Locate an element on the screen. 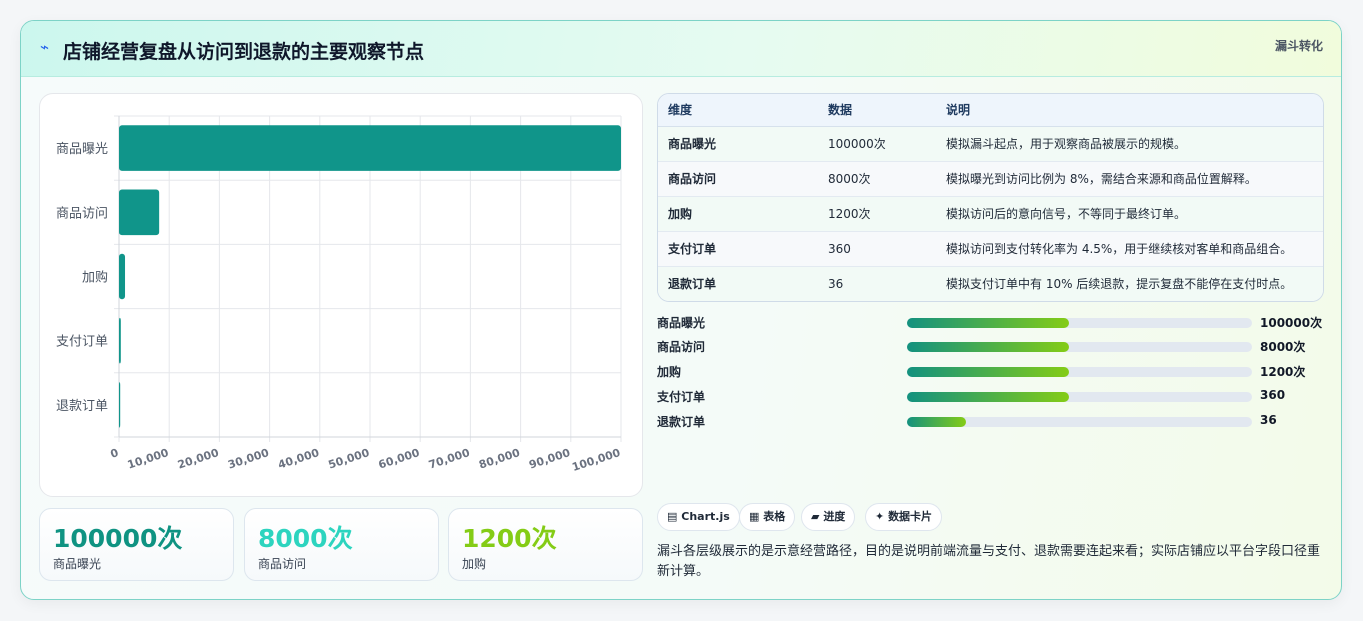 This screenshot has height=621, width=1363. progress-label: 支付订单 is located at coordinates (681, 397).